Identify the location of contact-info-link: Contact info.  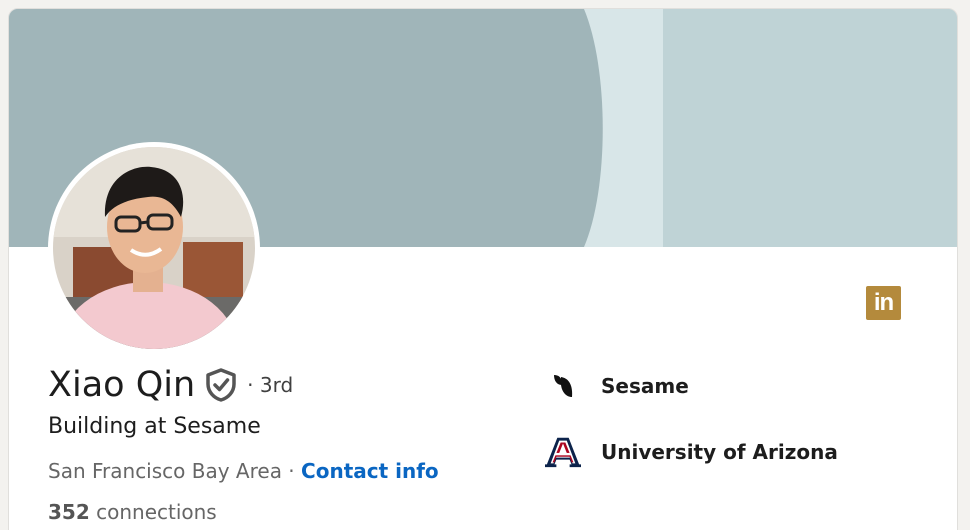
(370, 471).